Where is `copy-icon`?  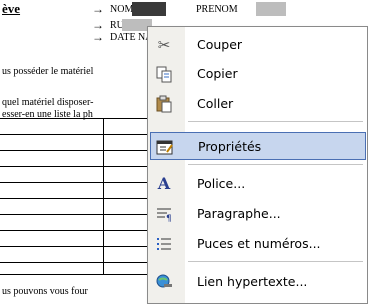 copy-icon is located at coordinates (164, 74).